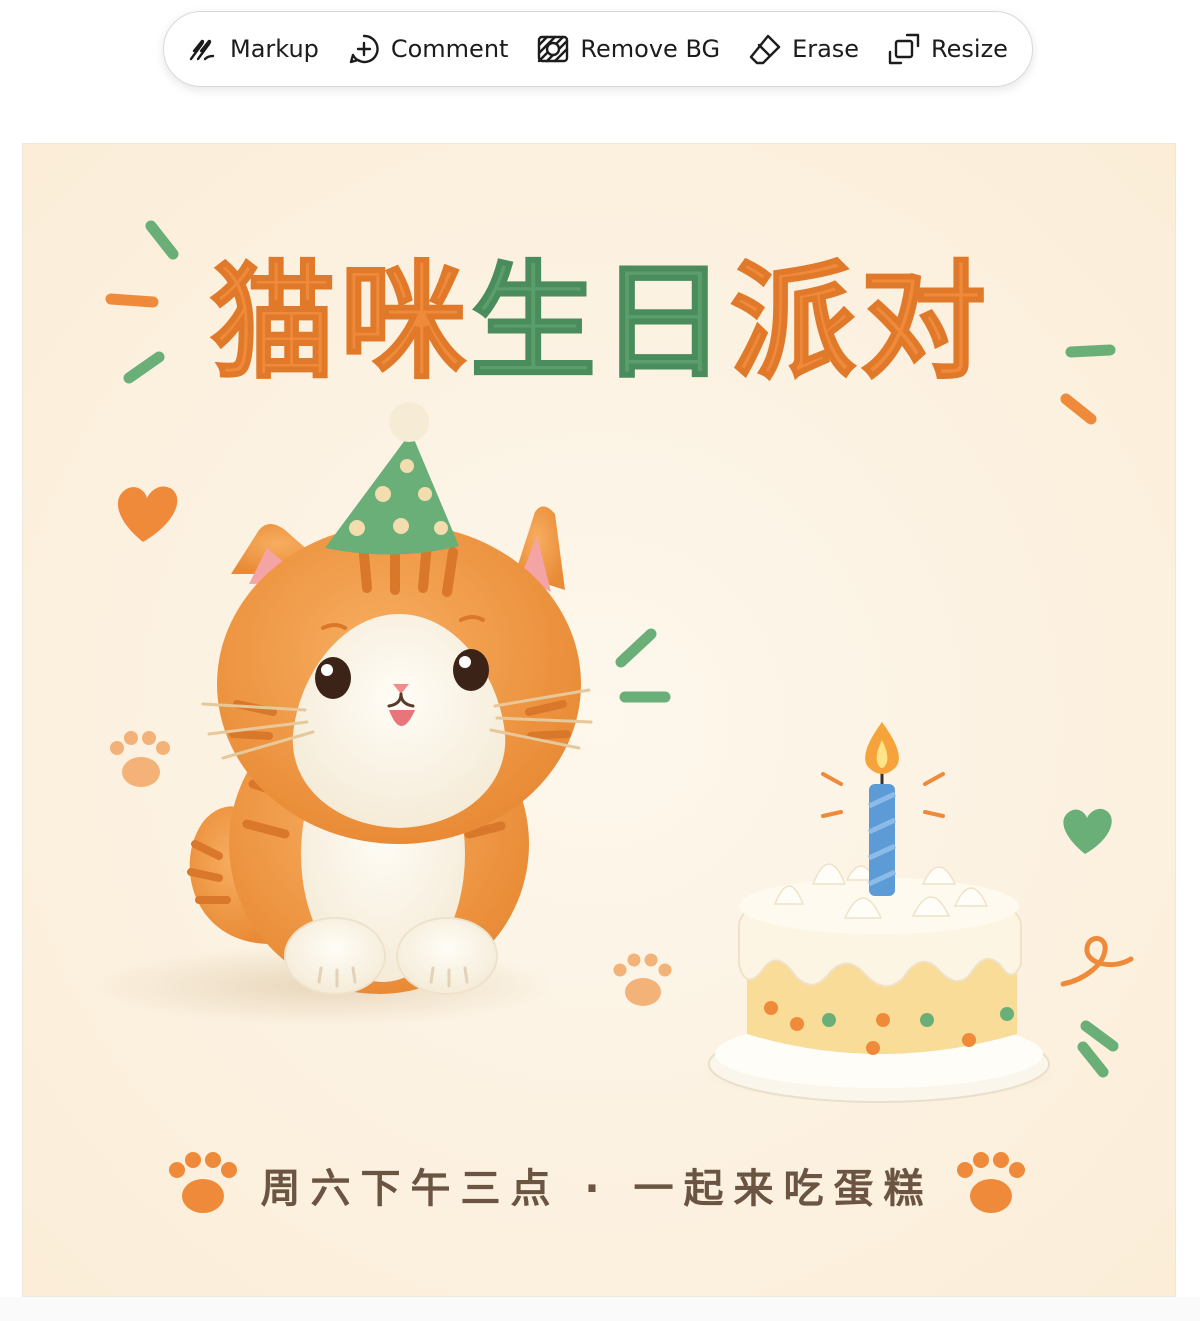 Image resolution: width=1200 pixels, height=1321 pixels. I want to click on title-part-2: 生日, so click(600, 322).